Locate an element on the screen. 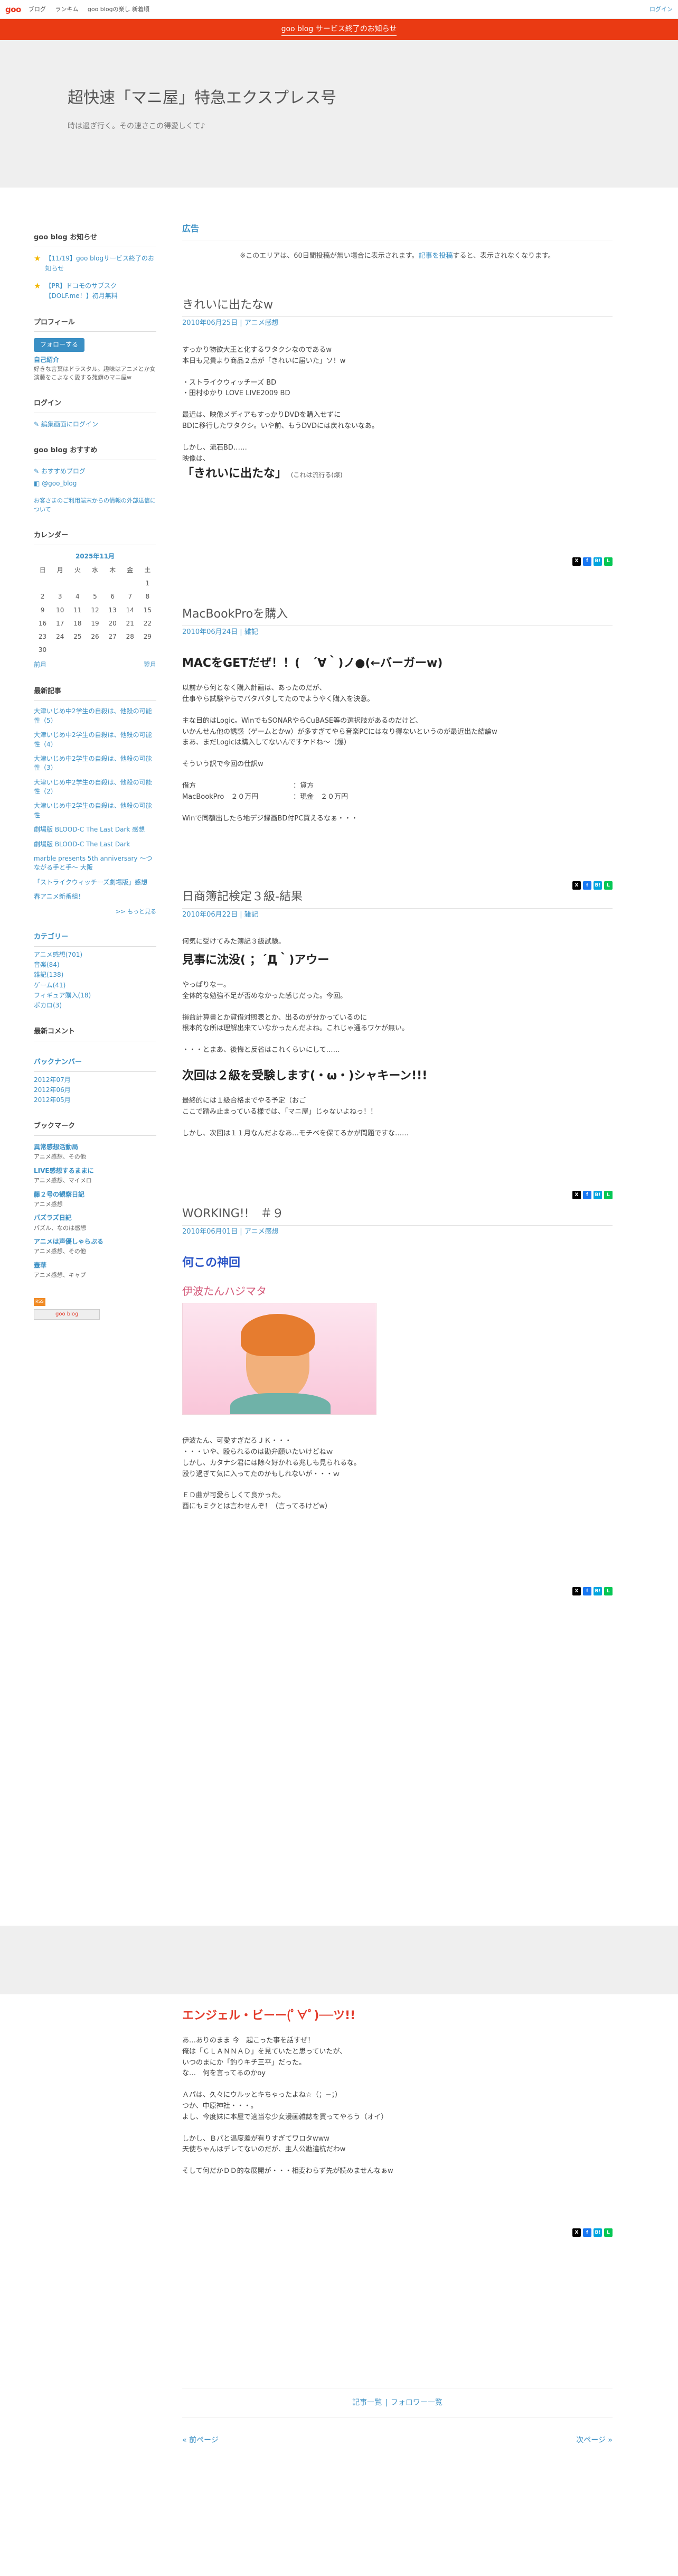 The width and height of the screenshot is (678, 2576). nav-new: goo blogの楽し 新着順 is located at coordinates (118, 9).